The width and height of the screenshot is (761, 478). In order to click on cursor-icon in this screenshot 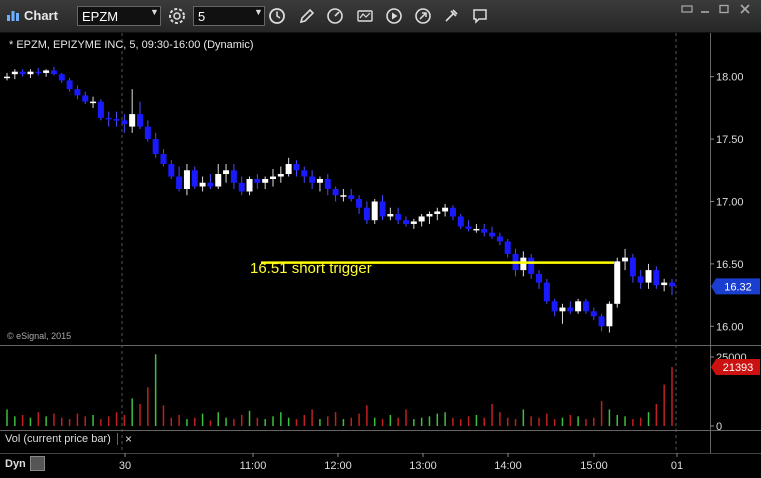, I will do `click(451, 15)`.